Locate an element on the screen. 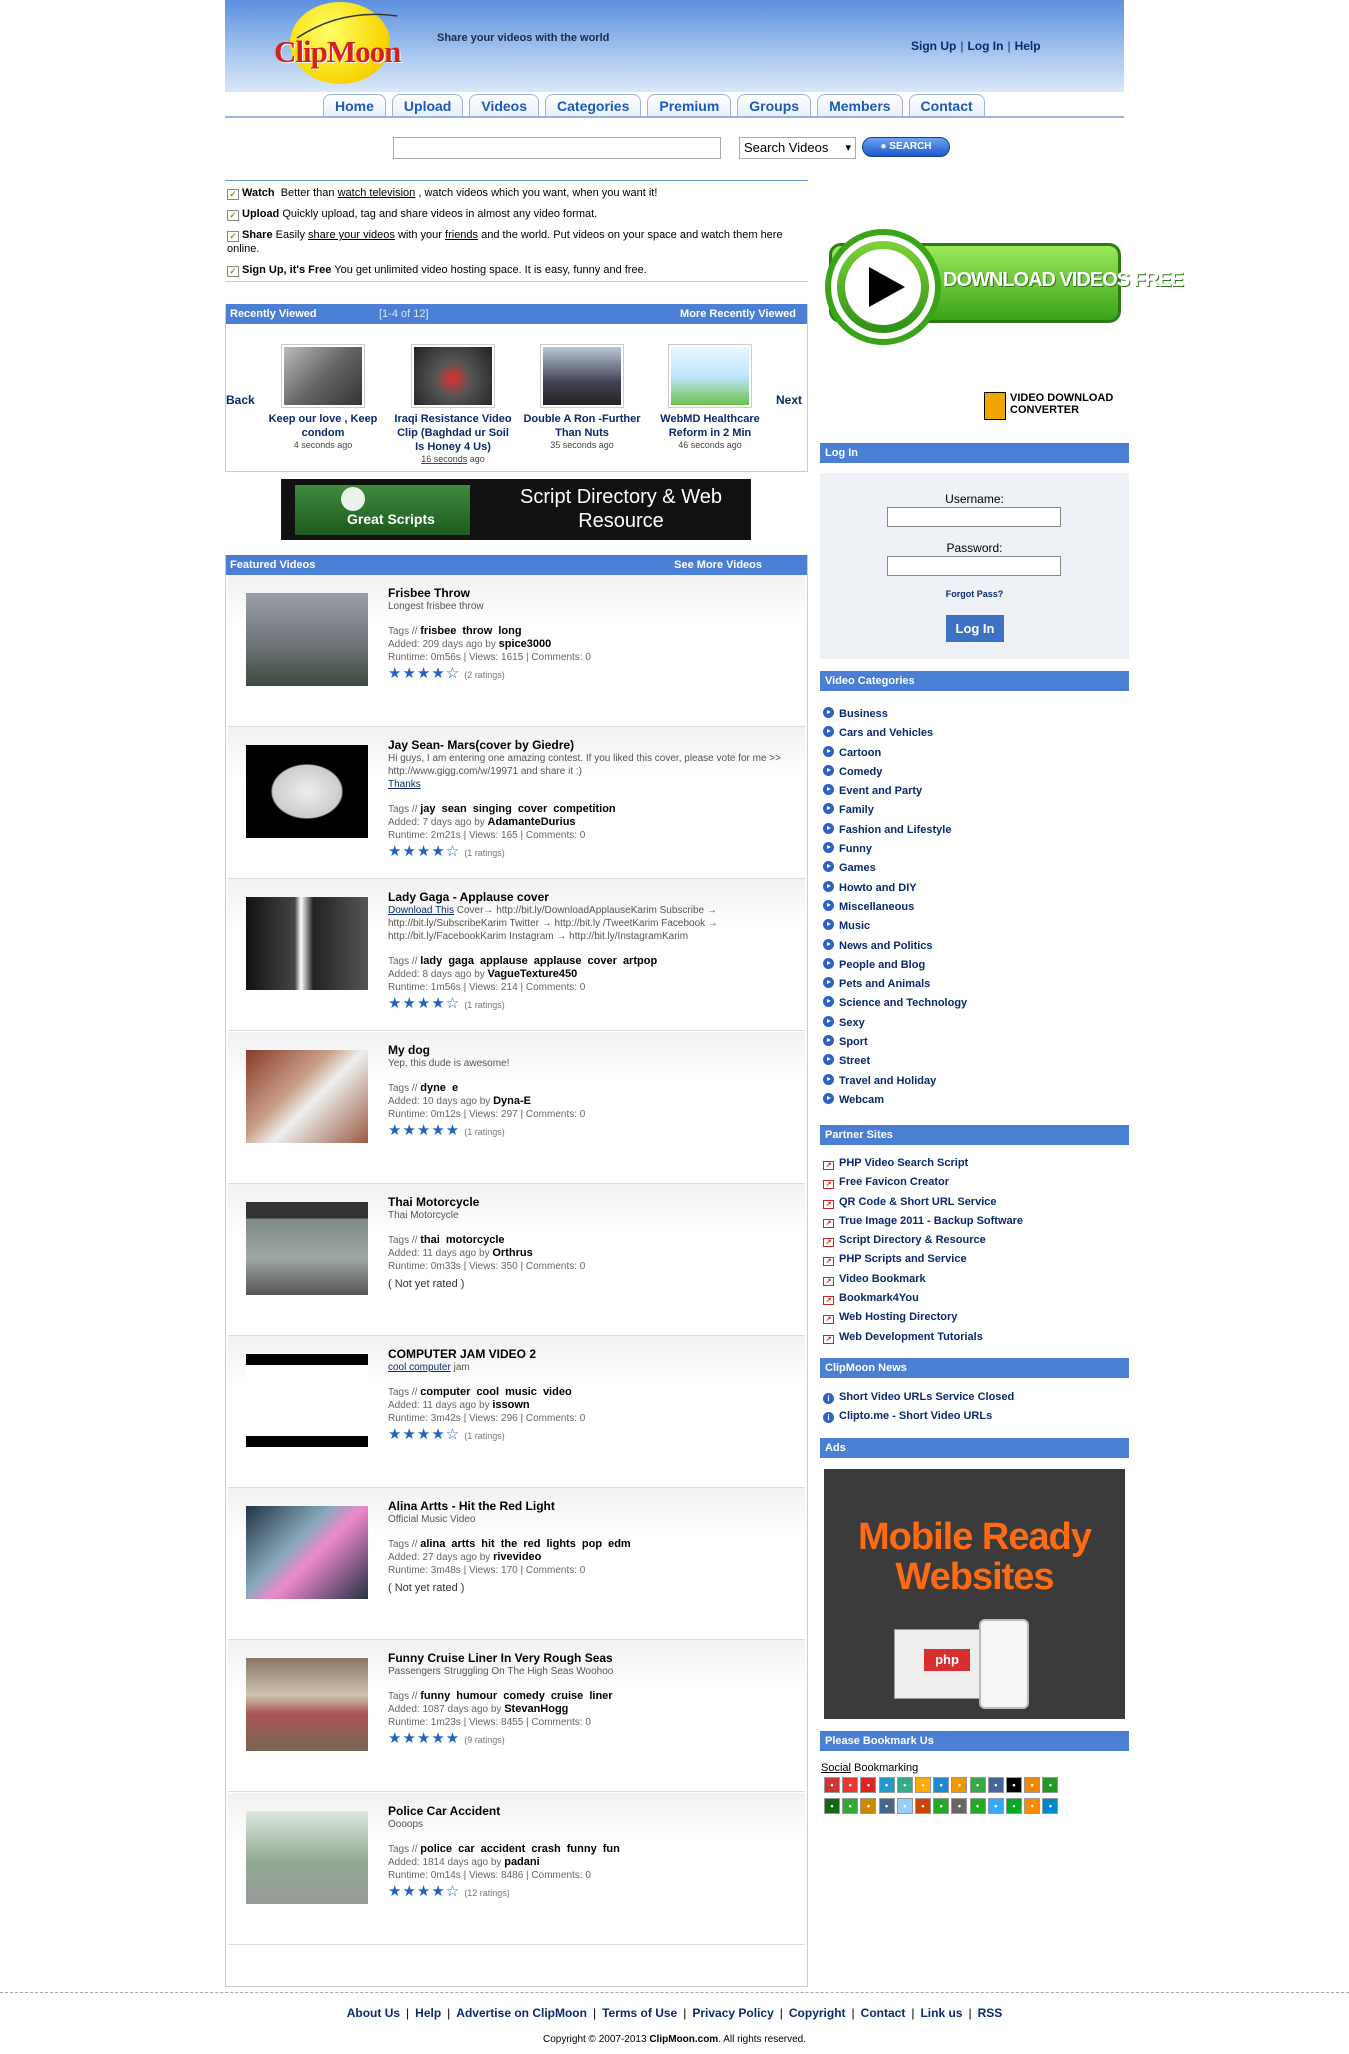 The width and height of the screenshot is (1349, 2054). tab-premium: Premium is located at coordinates (689, 105).